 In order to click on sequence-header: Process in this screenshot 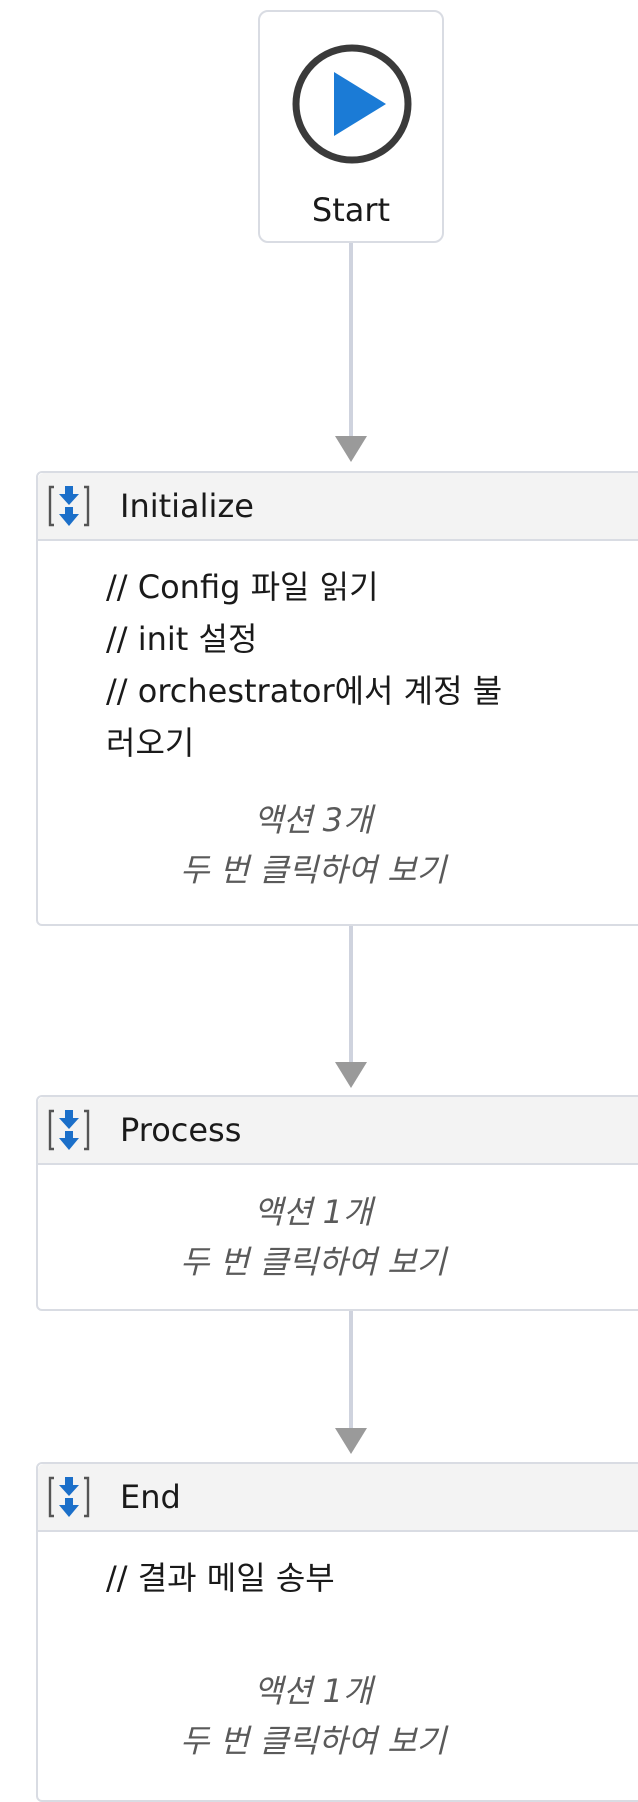, I will do `click(338, 1131)`.